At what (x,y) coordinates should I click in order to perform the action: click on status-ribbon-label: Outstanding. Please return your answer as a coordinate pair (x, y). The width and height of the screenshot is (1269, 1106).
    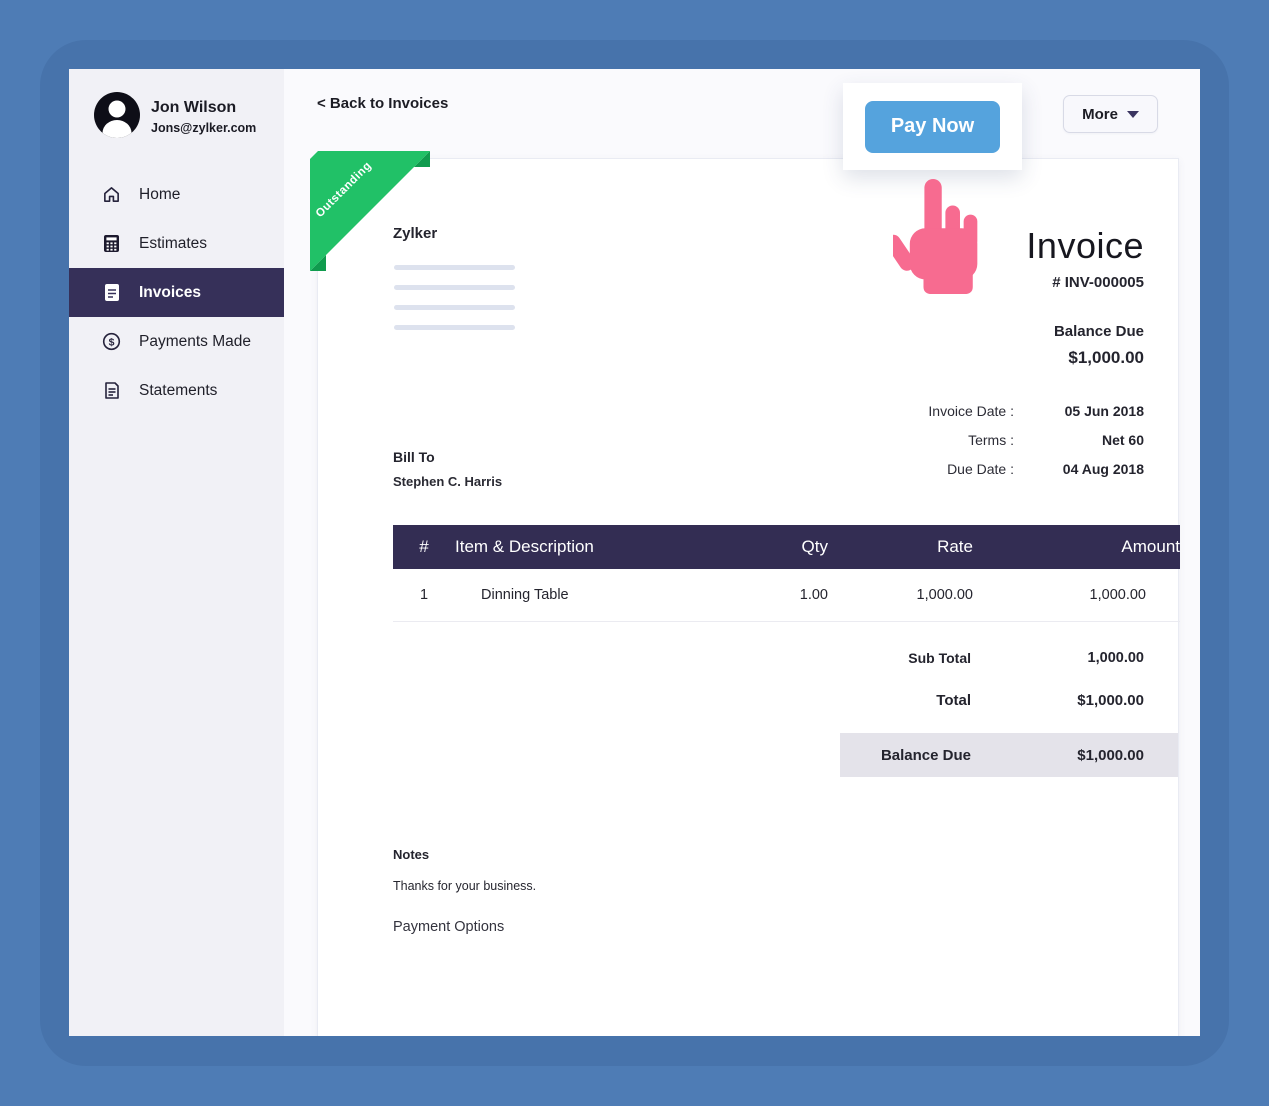
    Looking at the image, I should click on (344, 190).